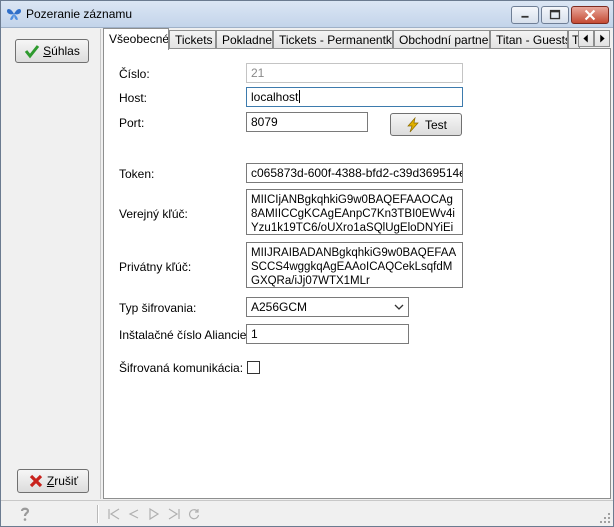 This screenshot has height=527, width=614. What do you see at coordinates (307, 122) in the screenshot?
I see `port-input: 8079` at bounding box center [307, 122].